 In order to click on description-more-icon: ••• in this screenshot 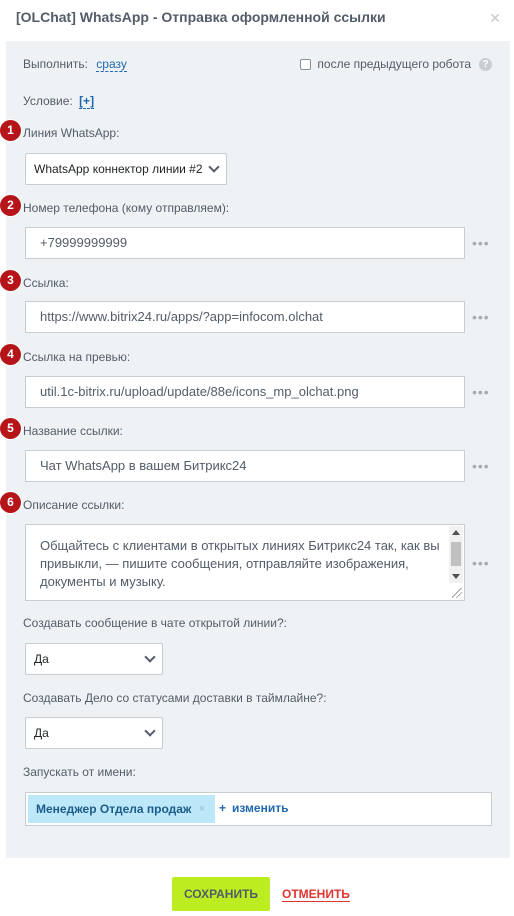, I will do `click(481, 563)`.